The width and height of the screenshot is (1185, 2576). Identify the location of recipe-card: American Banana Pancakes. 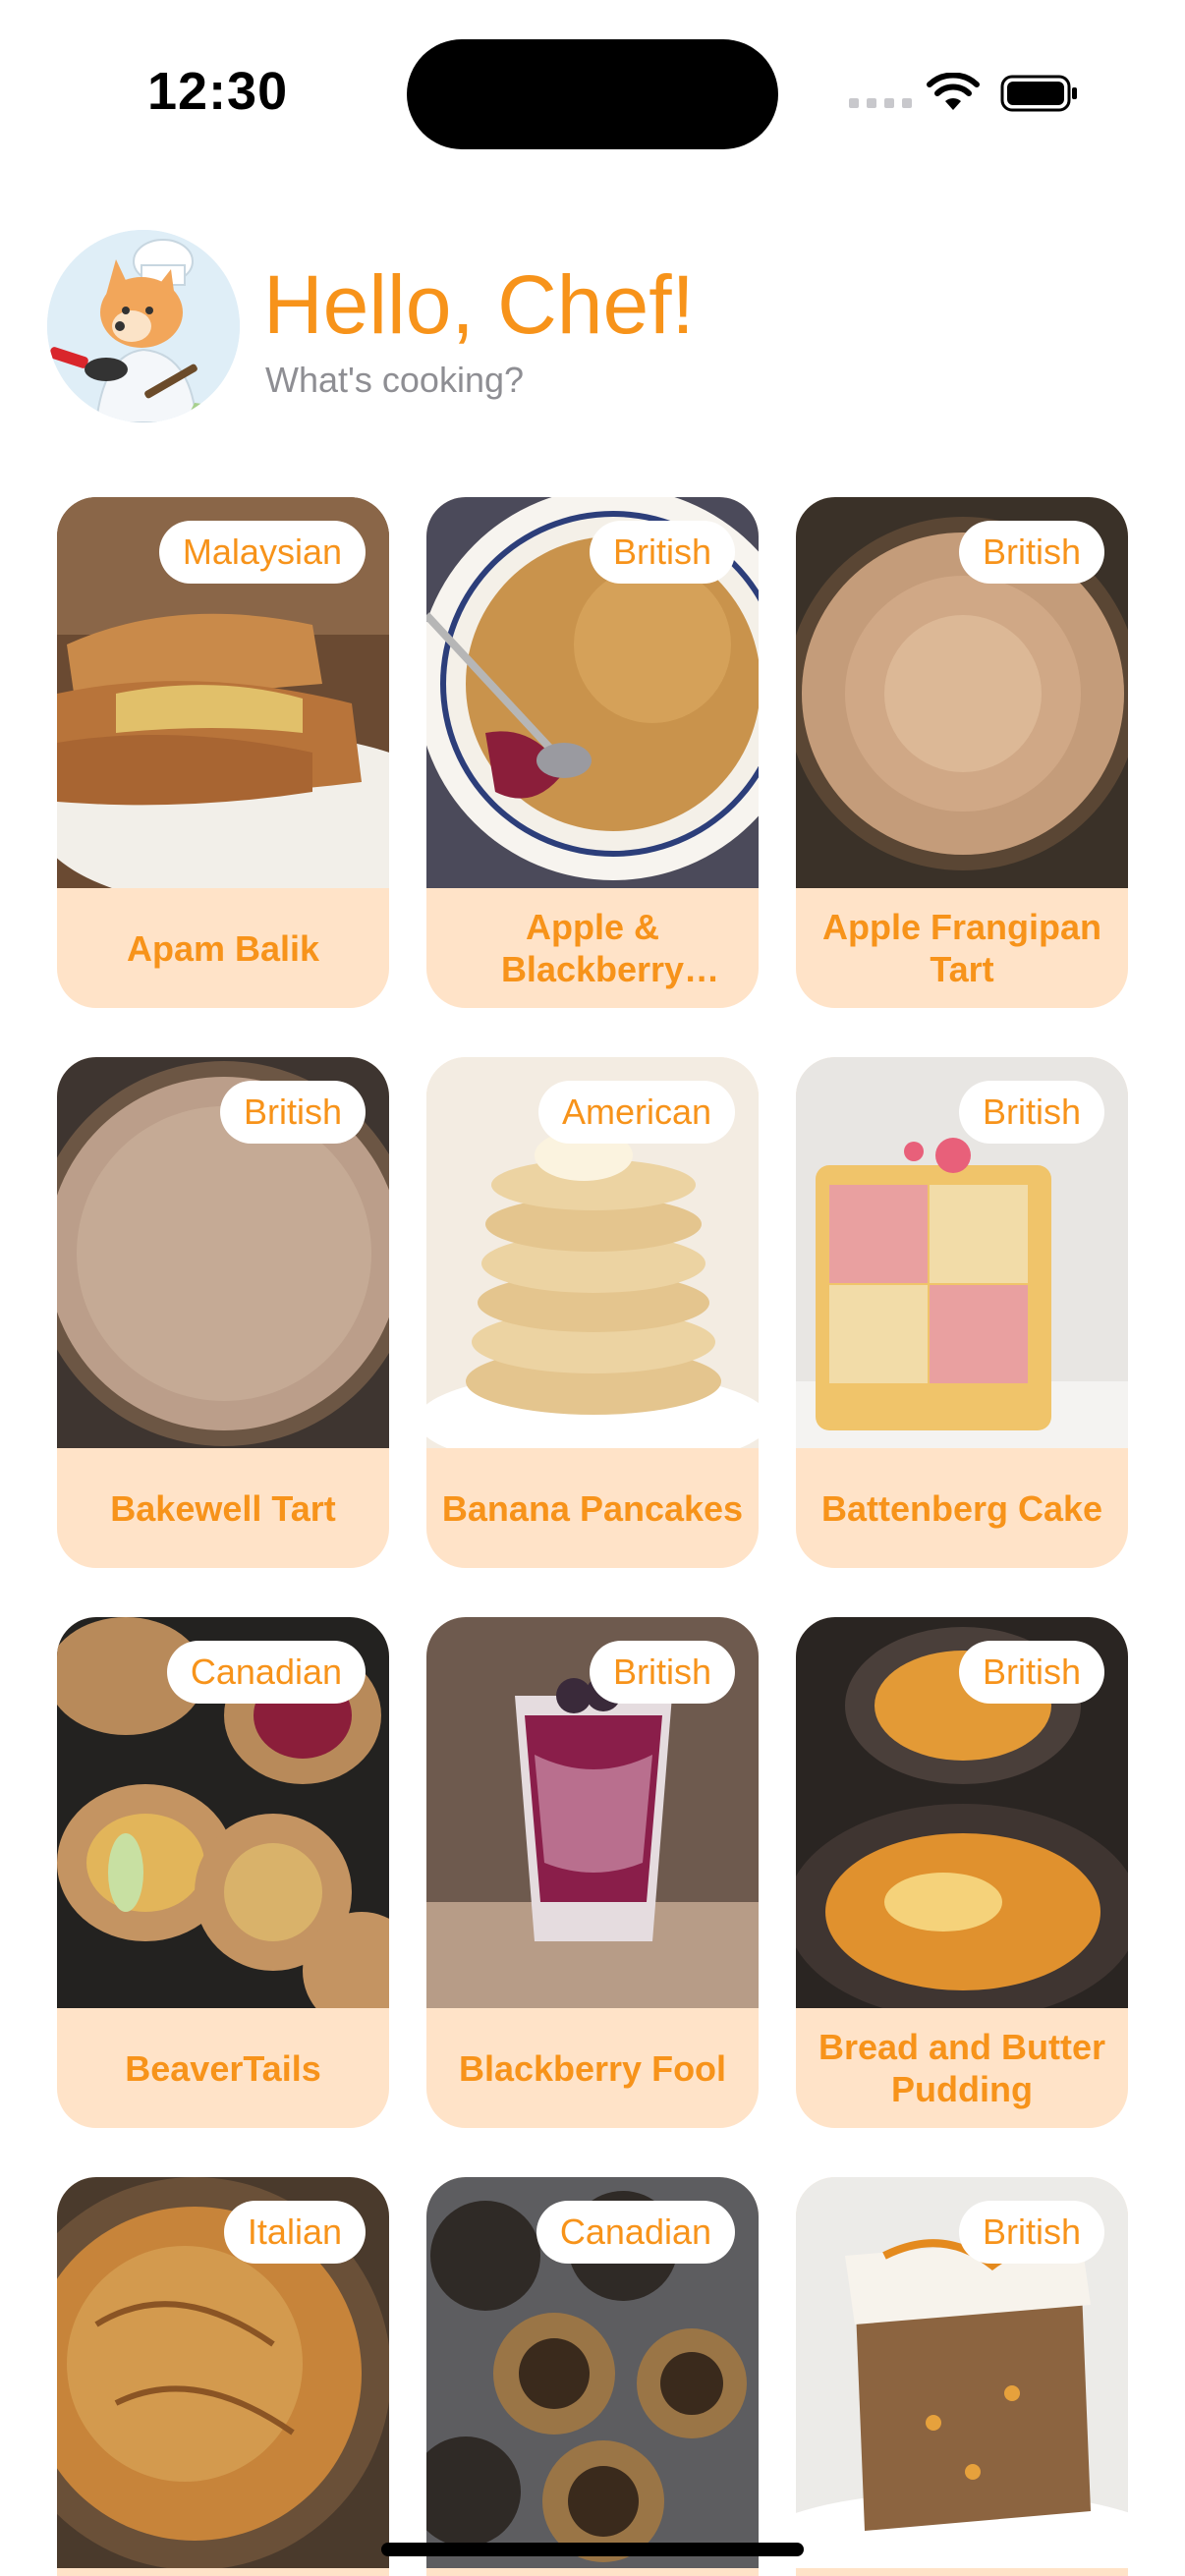
(592, 1312).